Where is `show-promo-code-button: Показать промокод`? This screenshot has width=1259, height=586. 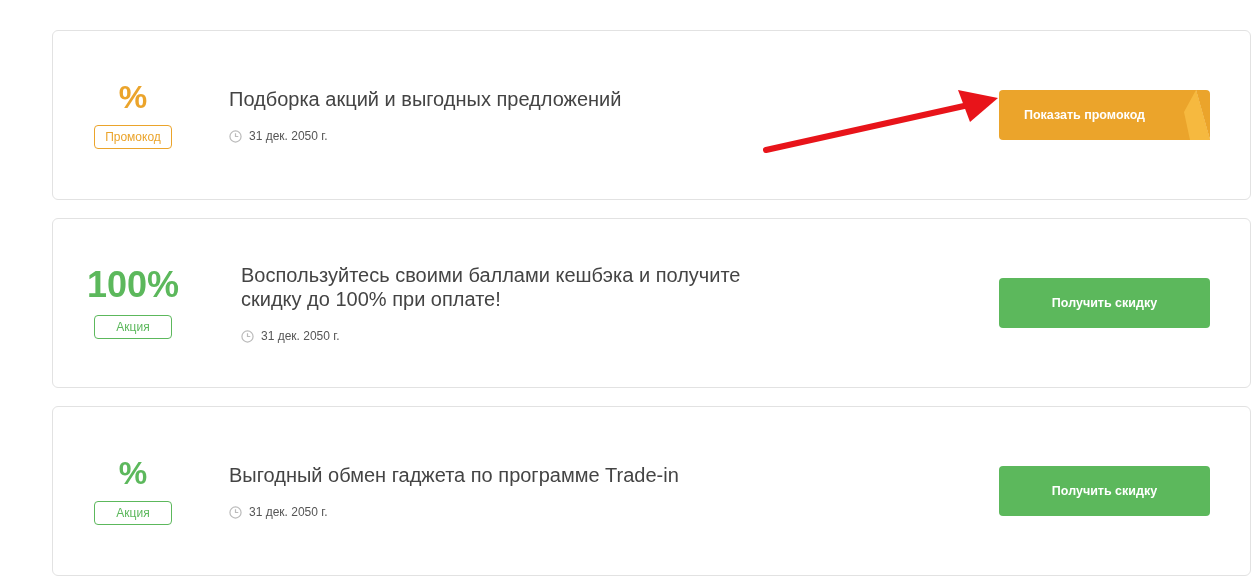 show-promo-code-button: Показать промокод is located at coordinates (1104, 115).